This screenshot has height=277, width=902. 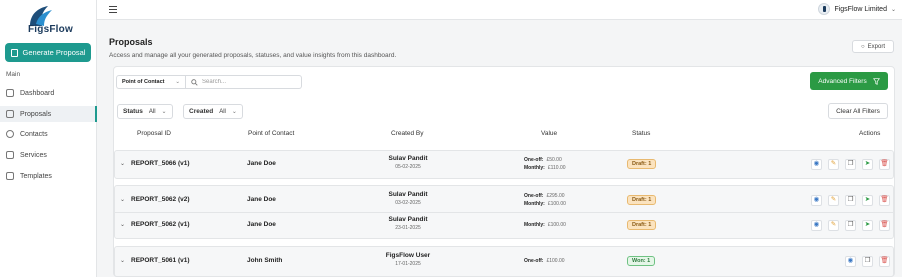 What do you see at coordinates (160, 199) in the screenshot?
I see `proposal-id: REPORT_5062 (v2)` at bounding box center [160, 199].